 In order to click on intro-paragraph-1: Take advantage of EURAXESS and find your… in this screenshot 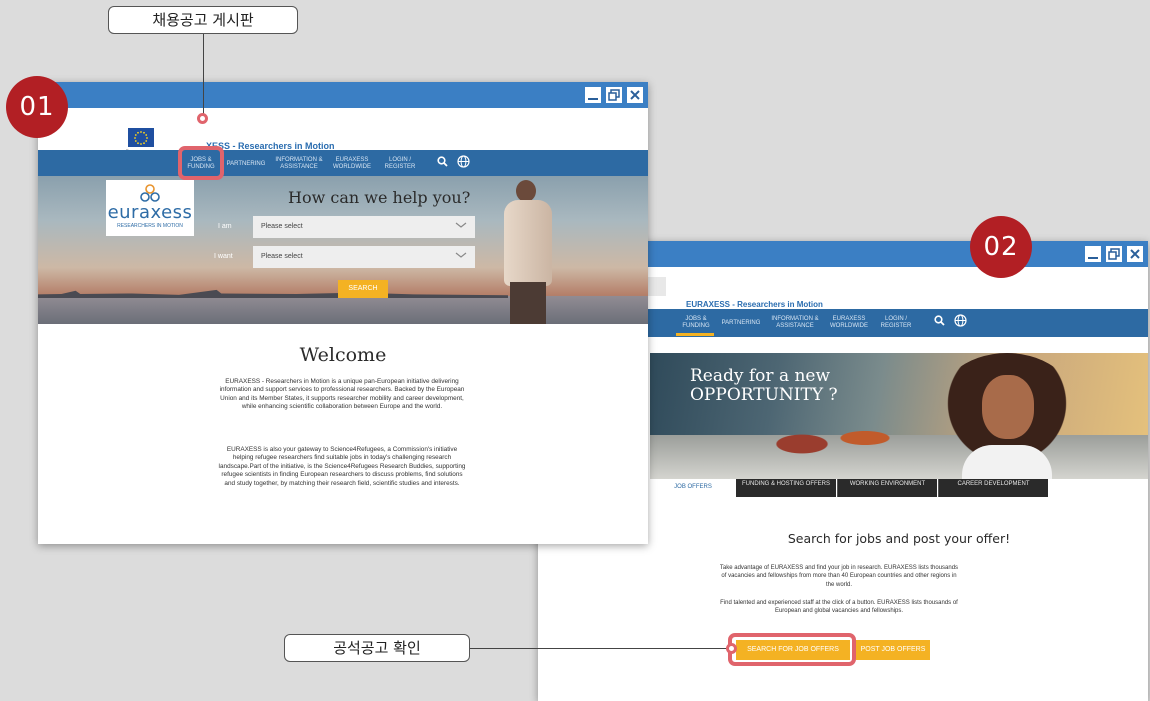, I will do `click(839, 576)`.